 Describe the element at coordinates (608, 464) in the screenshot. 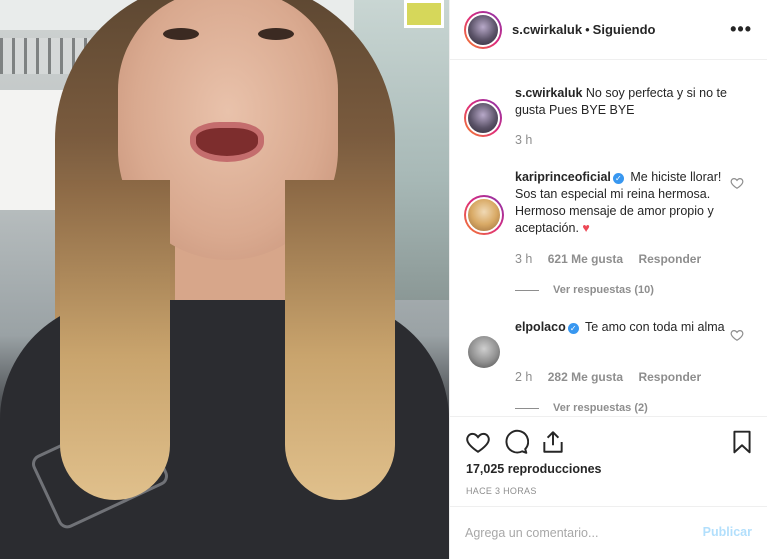

I see `post-actions: 17,025 reproducciones HACE 3 HORAS` at that location.